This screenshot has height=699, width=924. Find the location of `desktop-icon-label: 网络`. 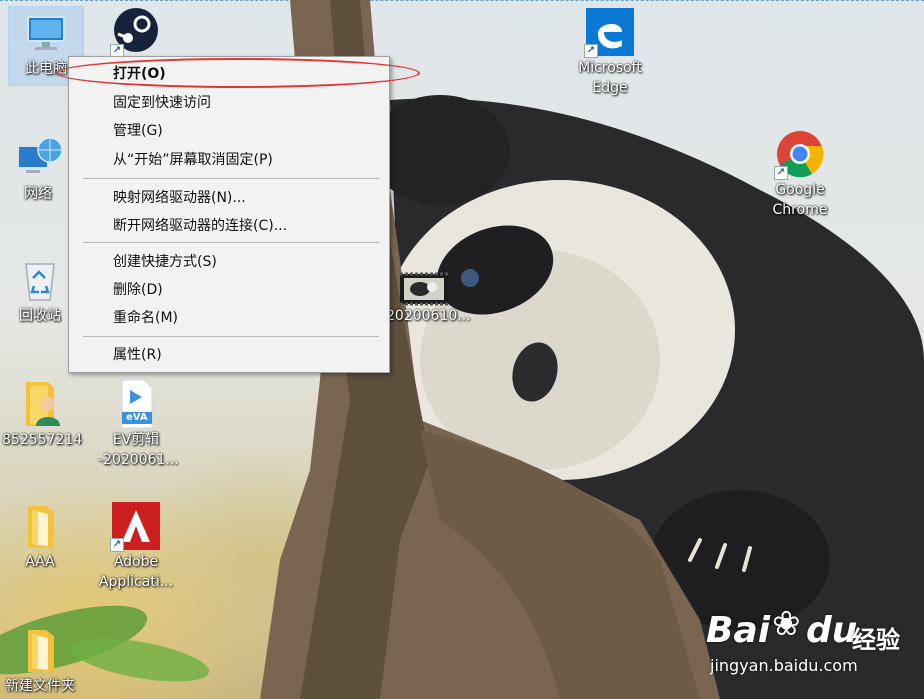

desktop-icon-label: 网络 is located at coordinates (38, 194).